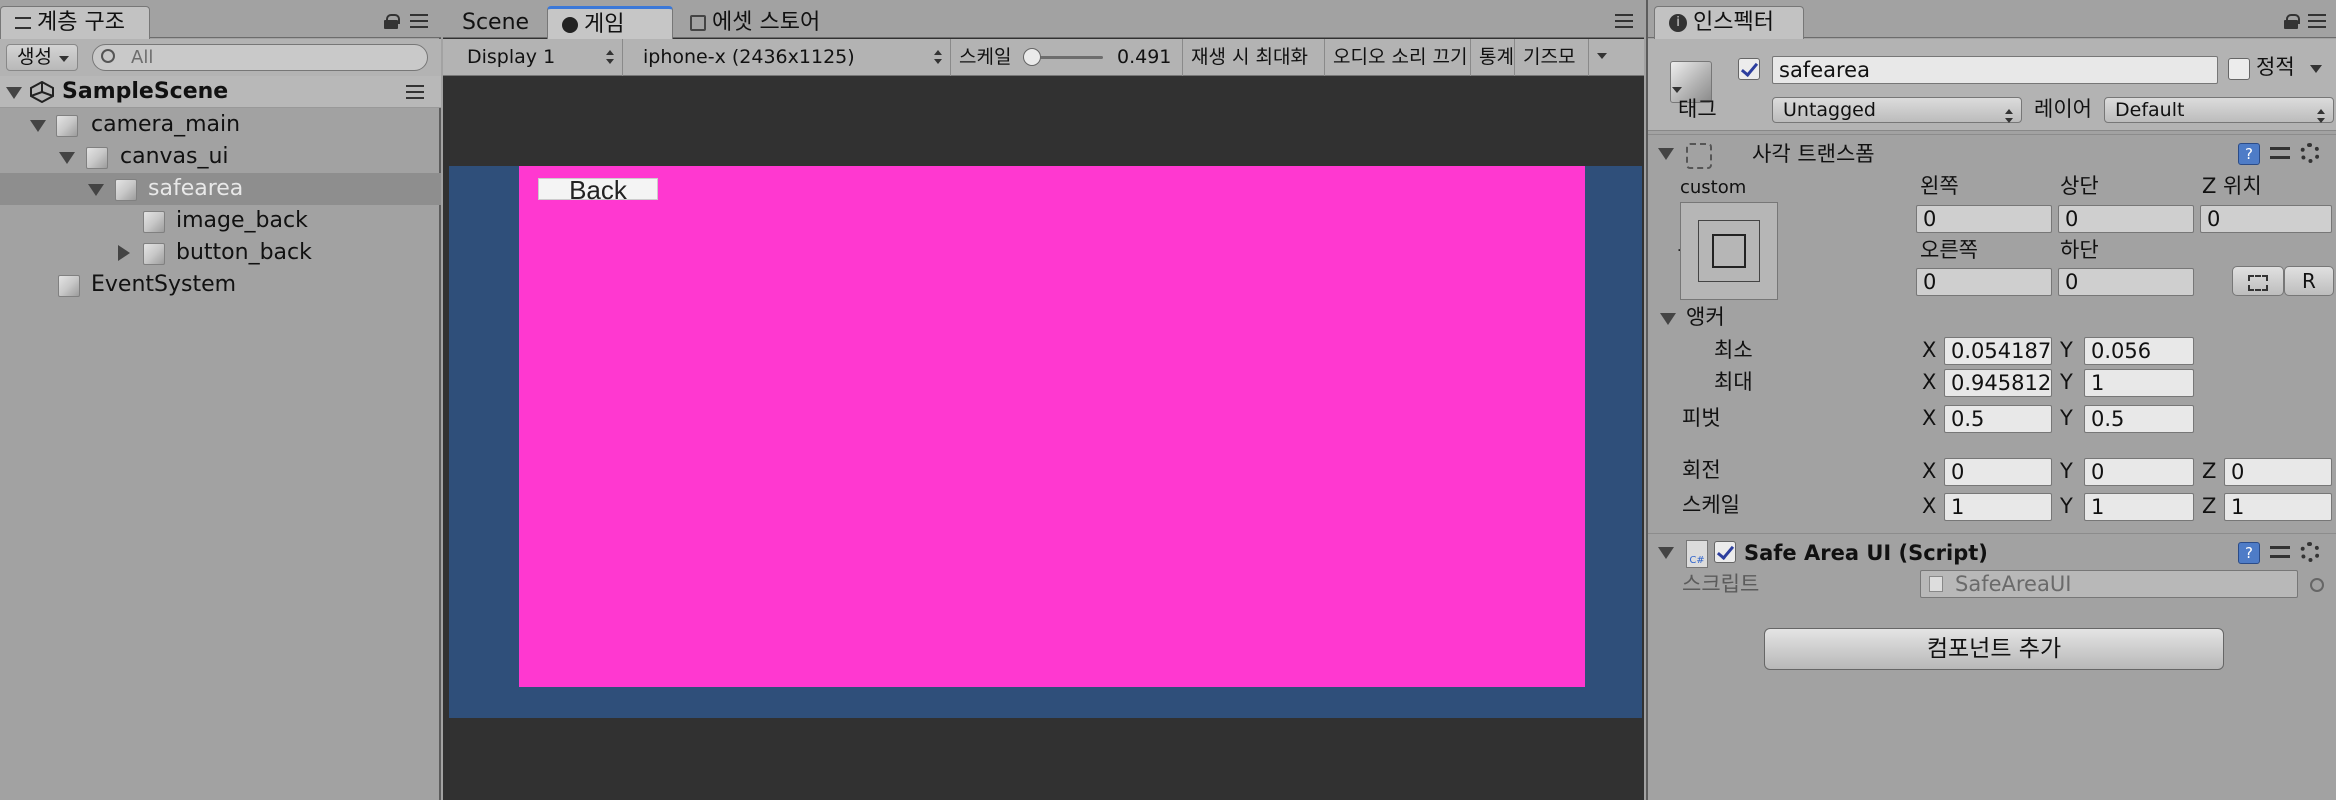  I want to click on rotation-z-field: 0, so click(2278, 472).